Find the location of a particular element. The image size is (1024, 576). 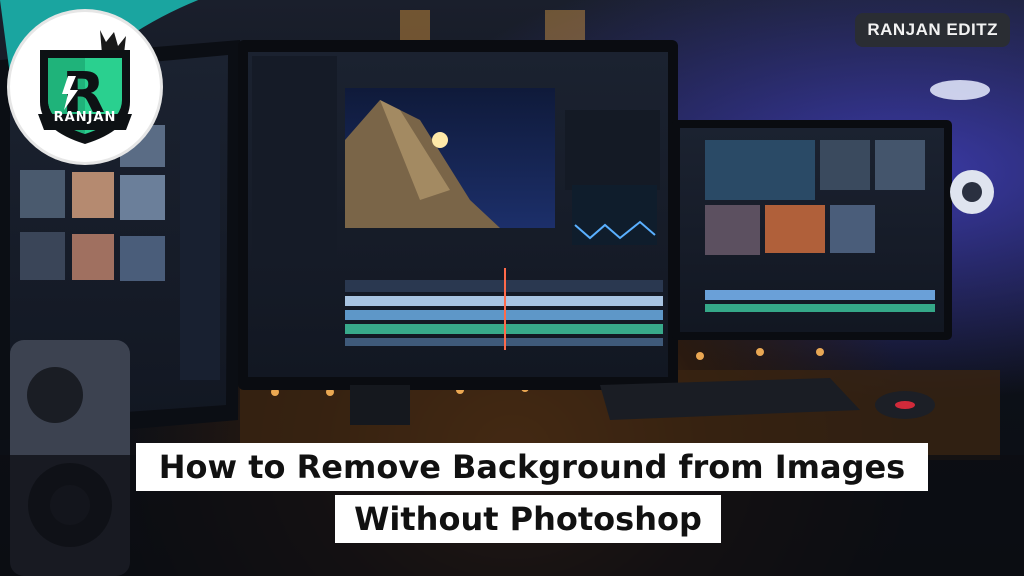

ranjan-logo: R RANJAN is located at coordinates (85, 87).